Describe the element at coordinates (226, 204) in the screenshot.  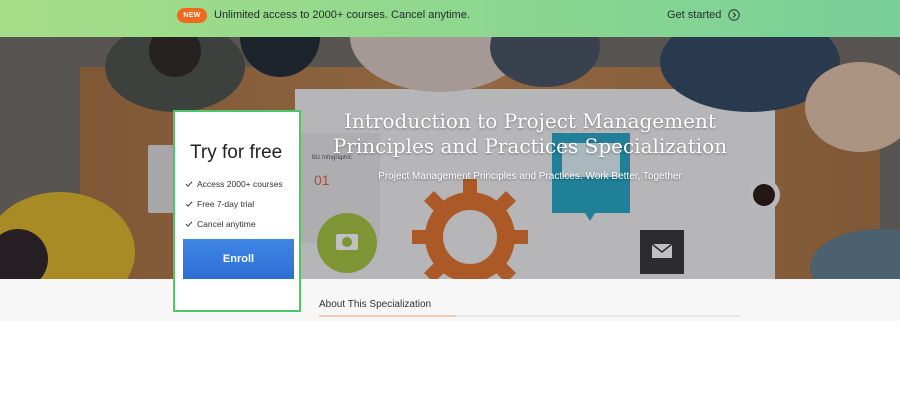
I see `feature-label: Free 7-day trial` at that location.